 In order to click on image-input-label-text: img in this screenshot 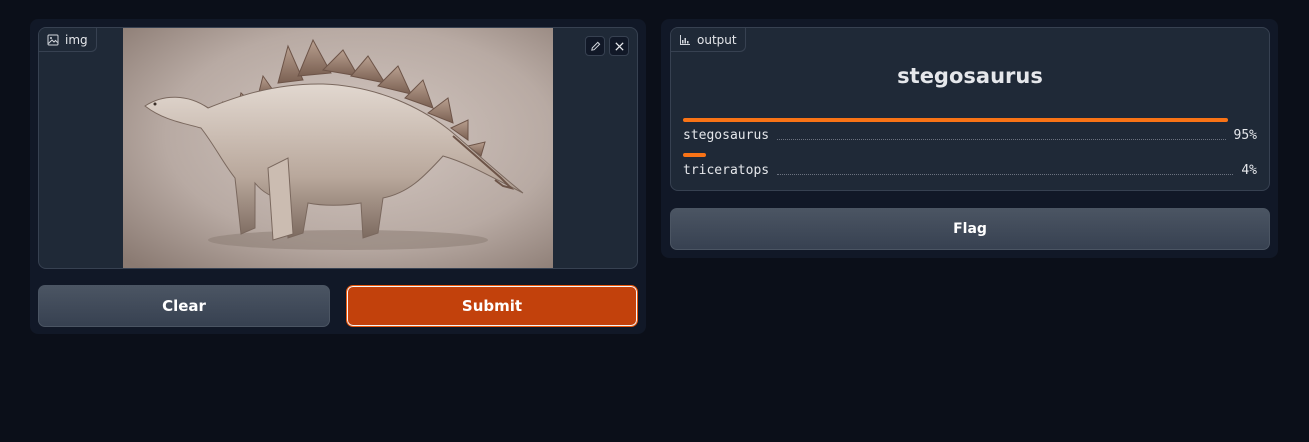, I will do `click(76, 39)`.